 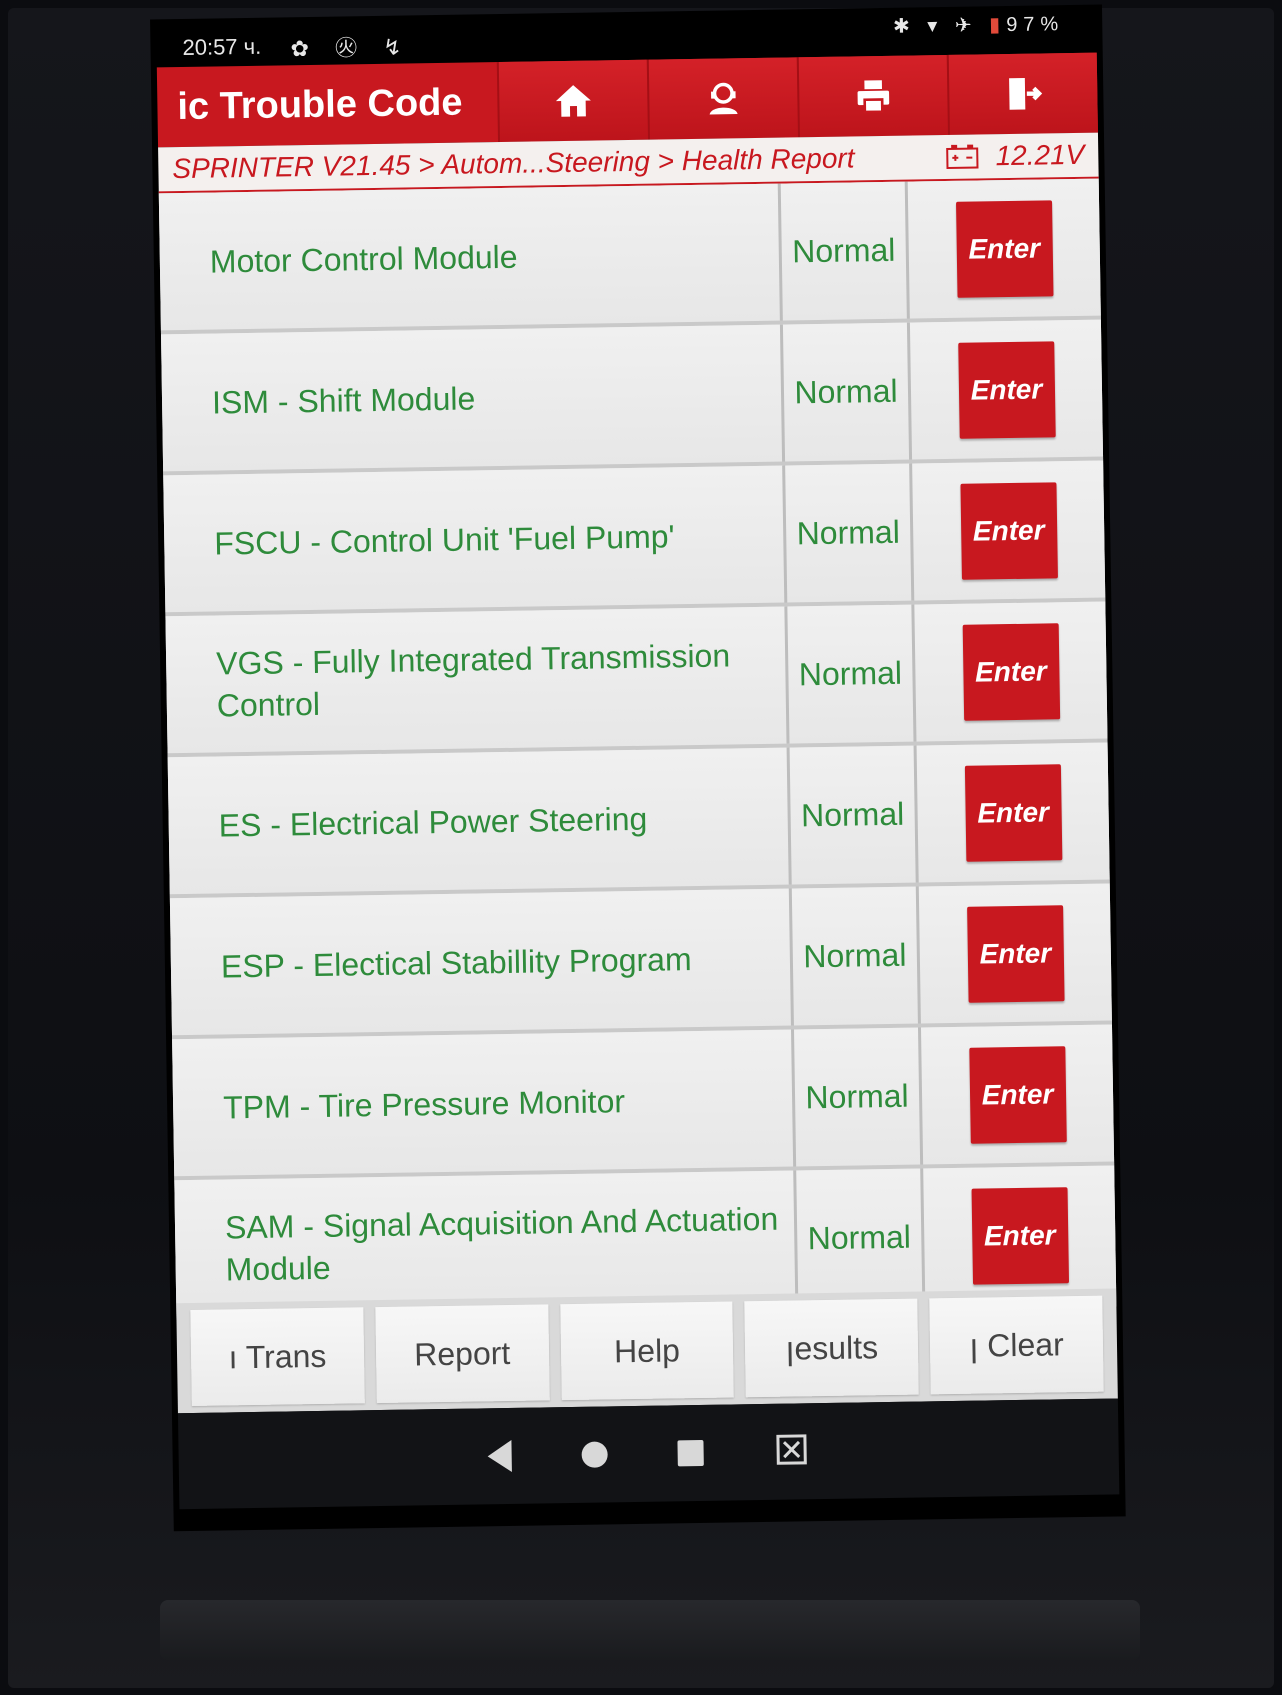 I want to click on print-button, so click(x=872, y=96).